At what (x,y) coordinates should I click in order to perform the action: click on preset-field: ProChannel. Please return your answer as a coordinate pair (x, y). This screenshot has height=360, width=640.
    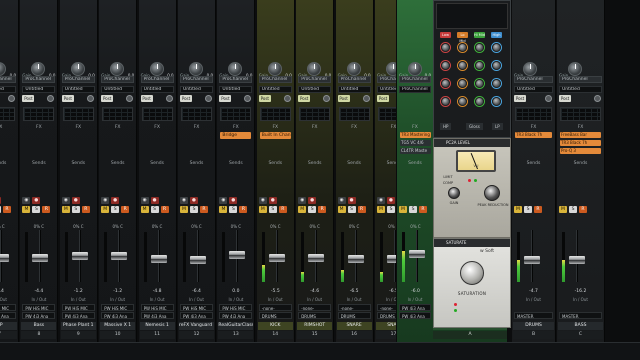
    Looking at the image, I should click on (415, 89).